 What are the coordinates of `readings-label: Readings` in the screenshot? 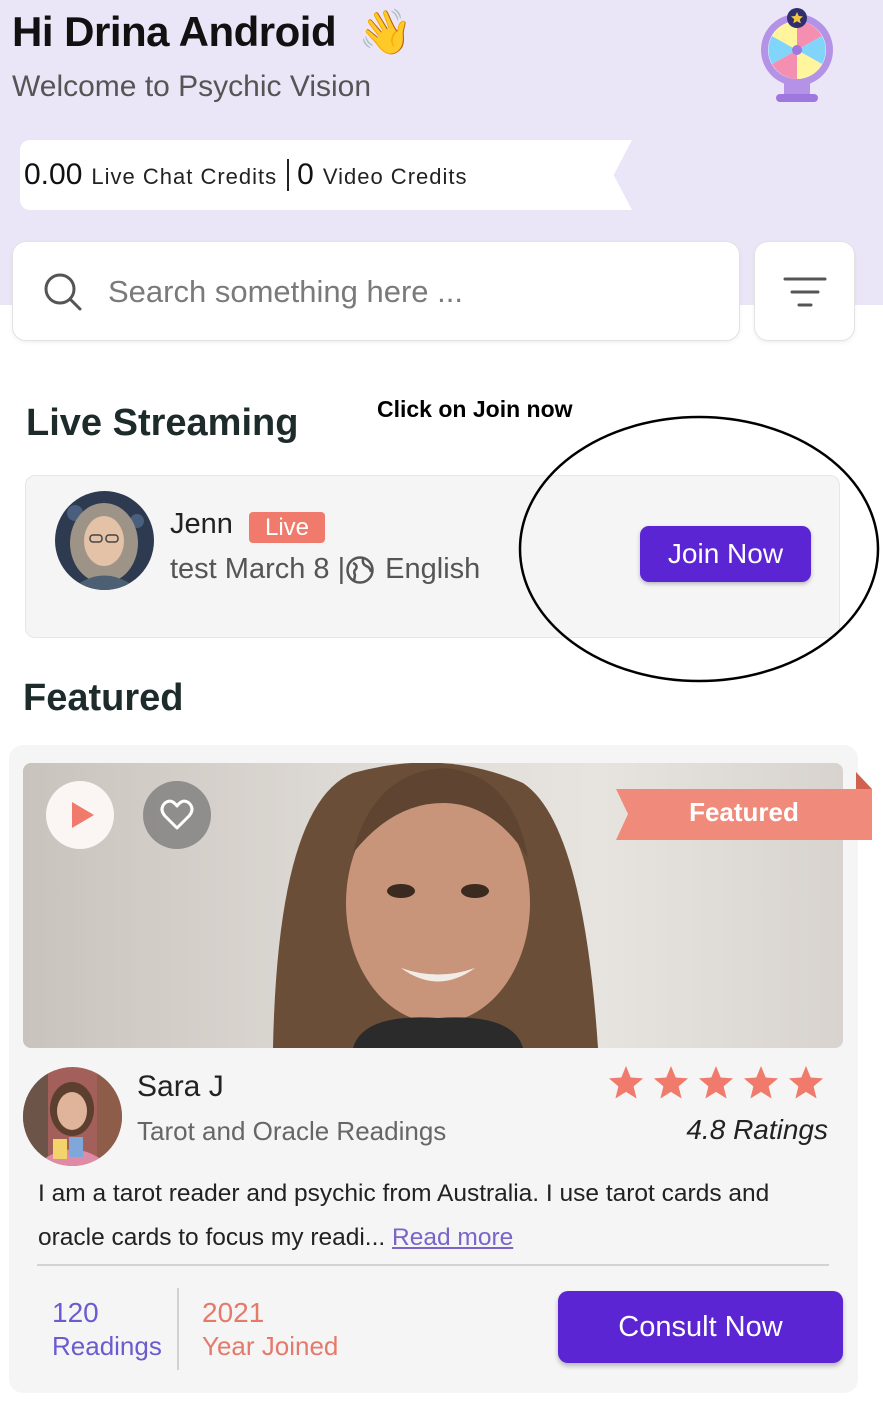 It's located at (107, 1346).